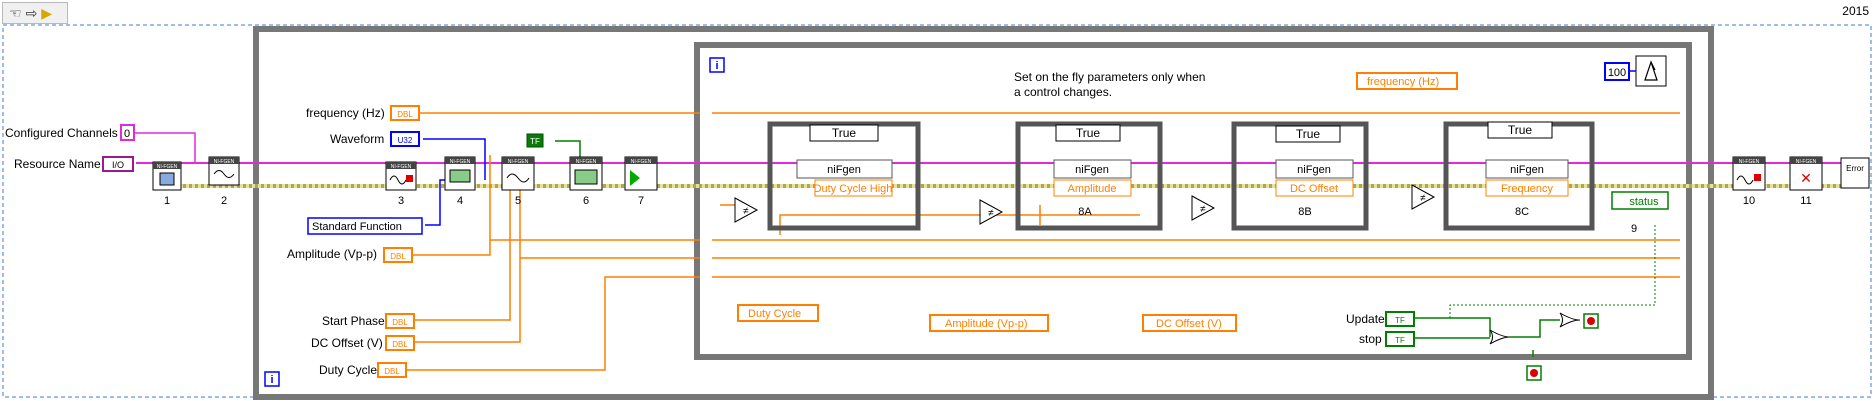  I want to click on fgen-node-6: NI-FGEN 6, so click(586, 181).